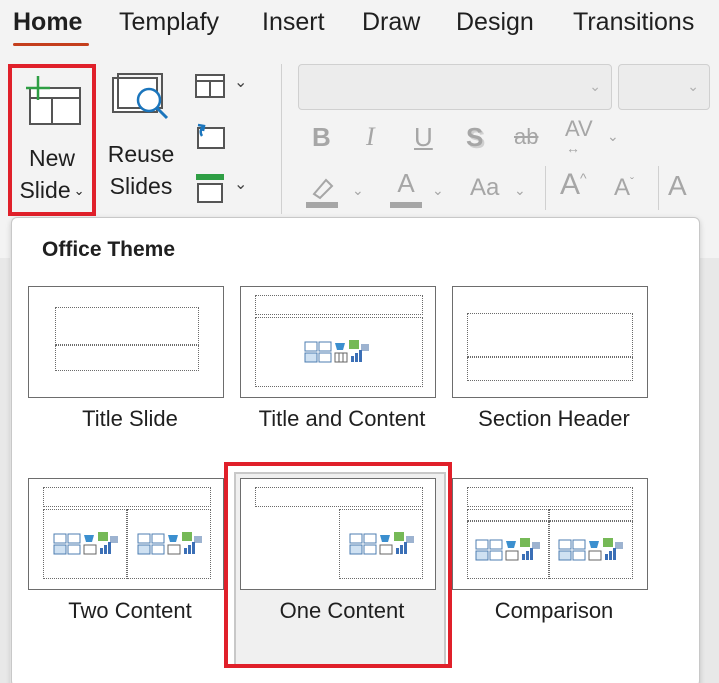 The height and width of the screenshot is (683, 719). I want to click on new-slide-icon, so click(53, 100).